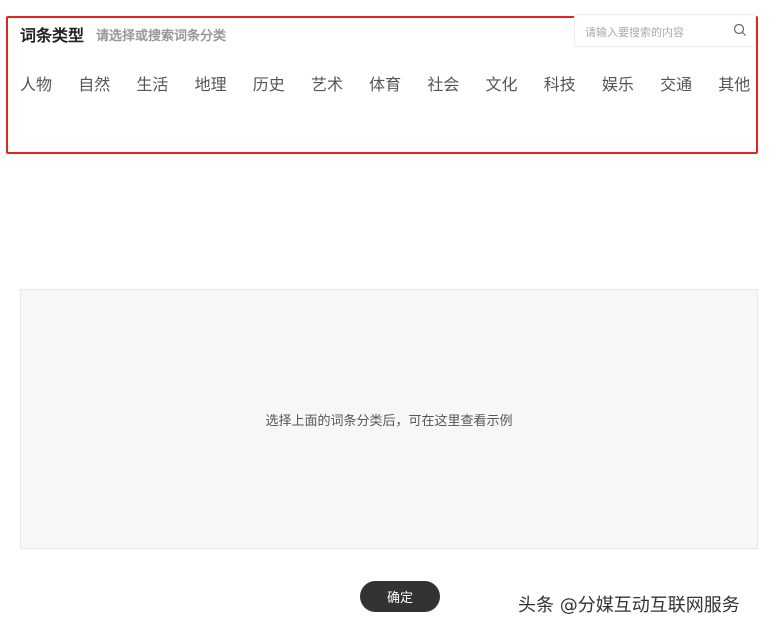  What do you see at coordinates (400, 596) in the screenshot?
I see `confirm-button: 确定` at bounding box center [400, 596].